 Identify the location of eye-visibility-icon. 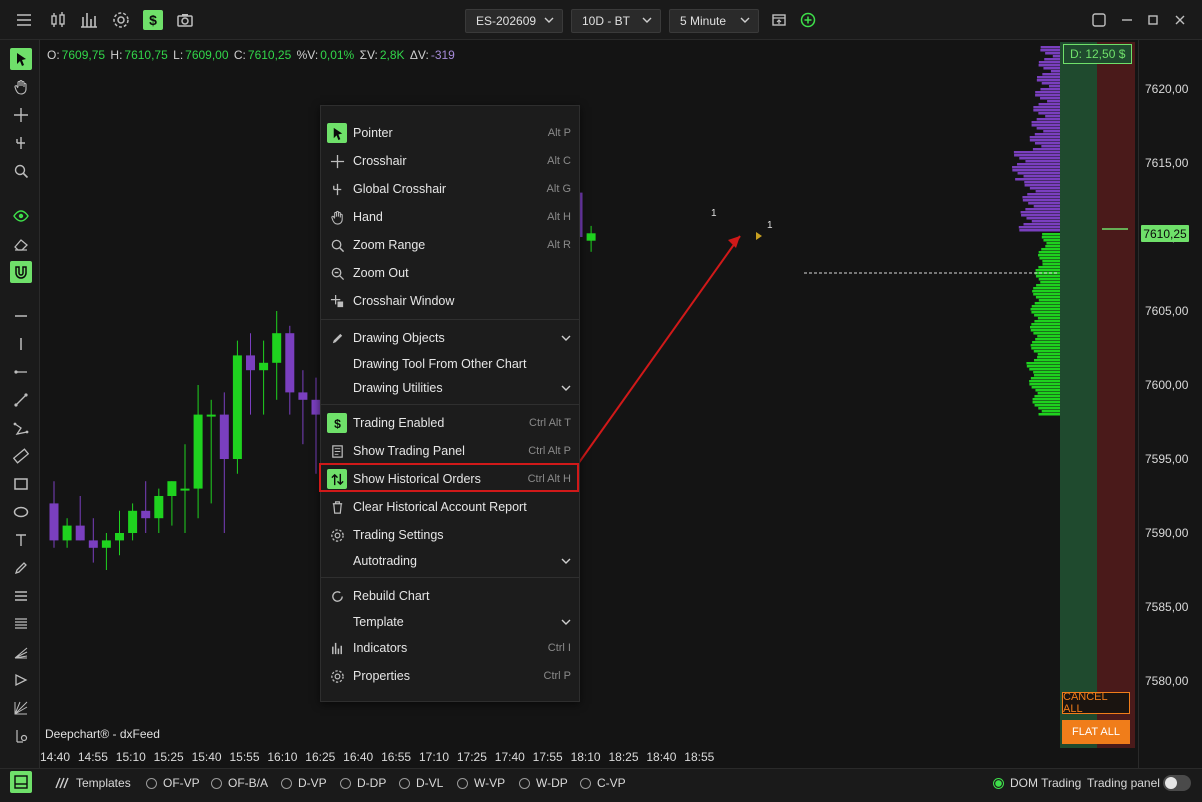
(21, 216).